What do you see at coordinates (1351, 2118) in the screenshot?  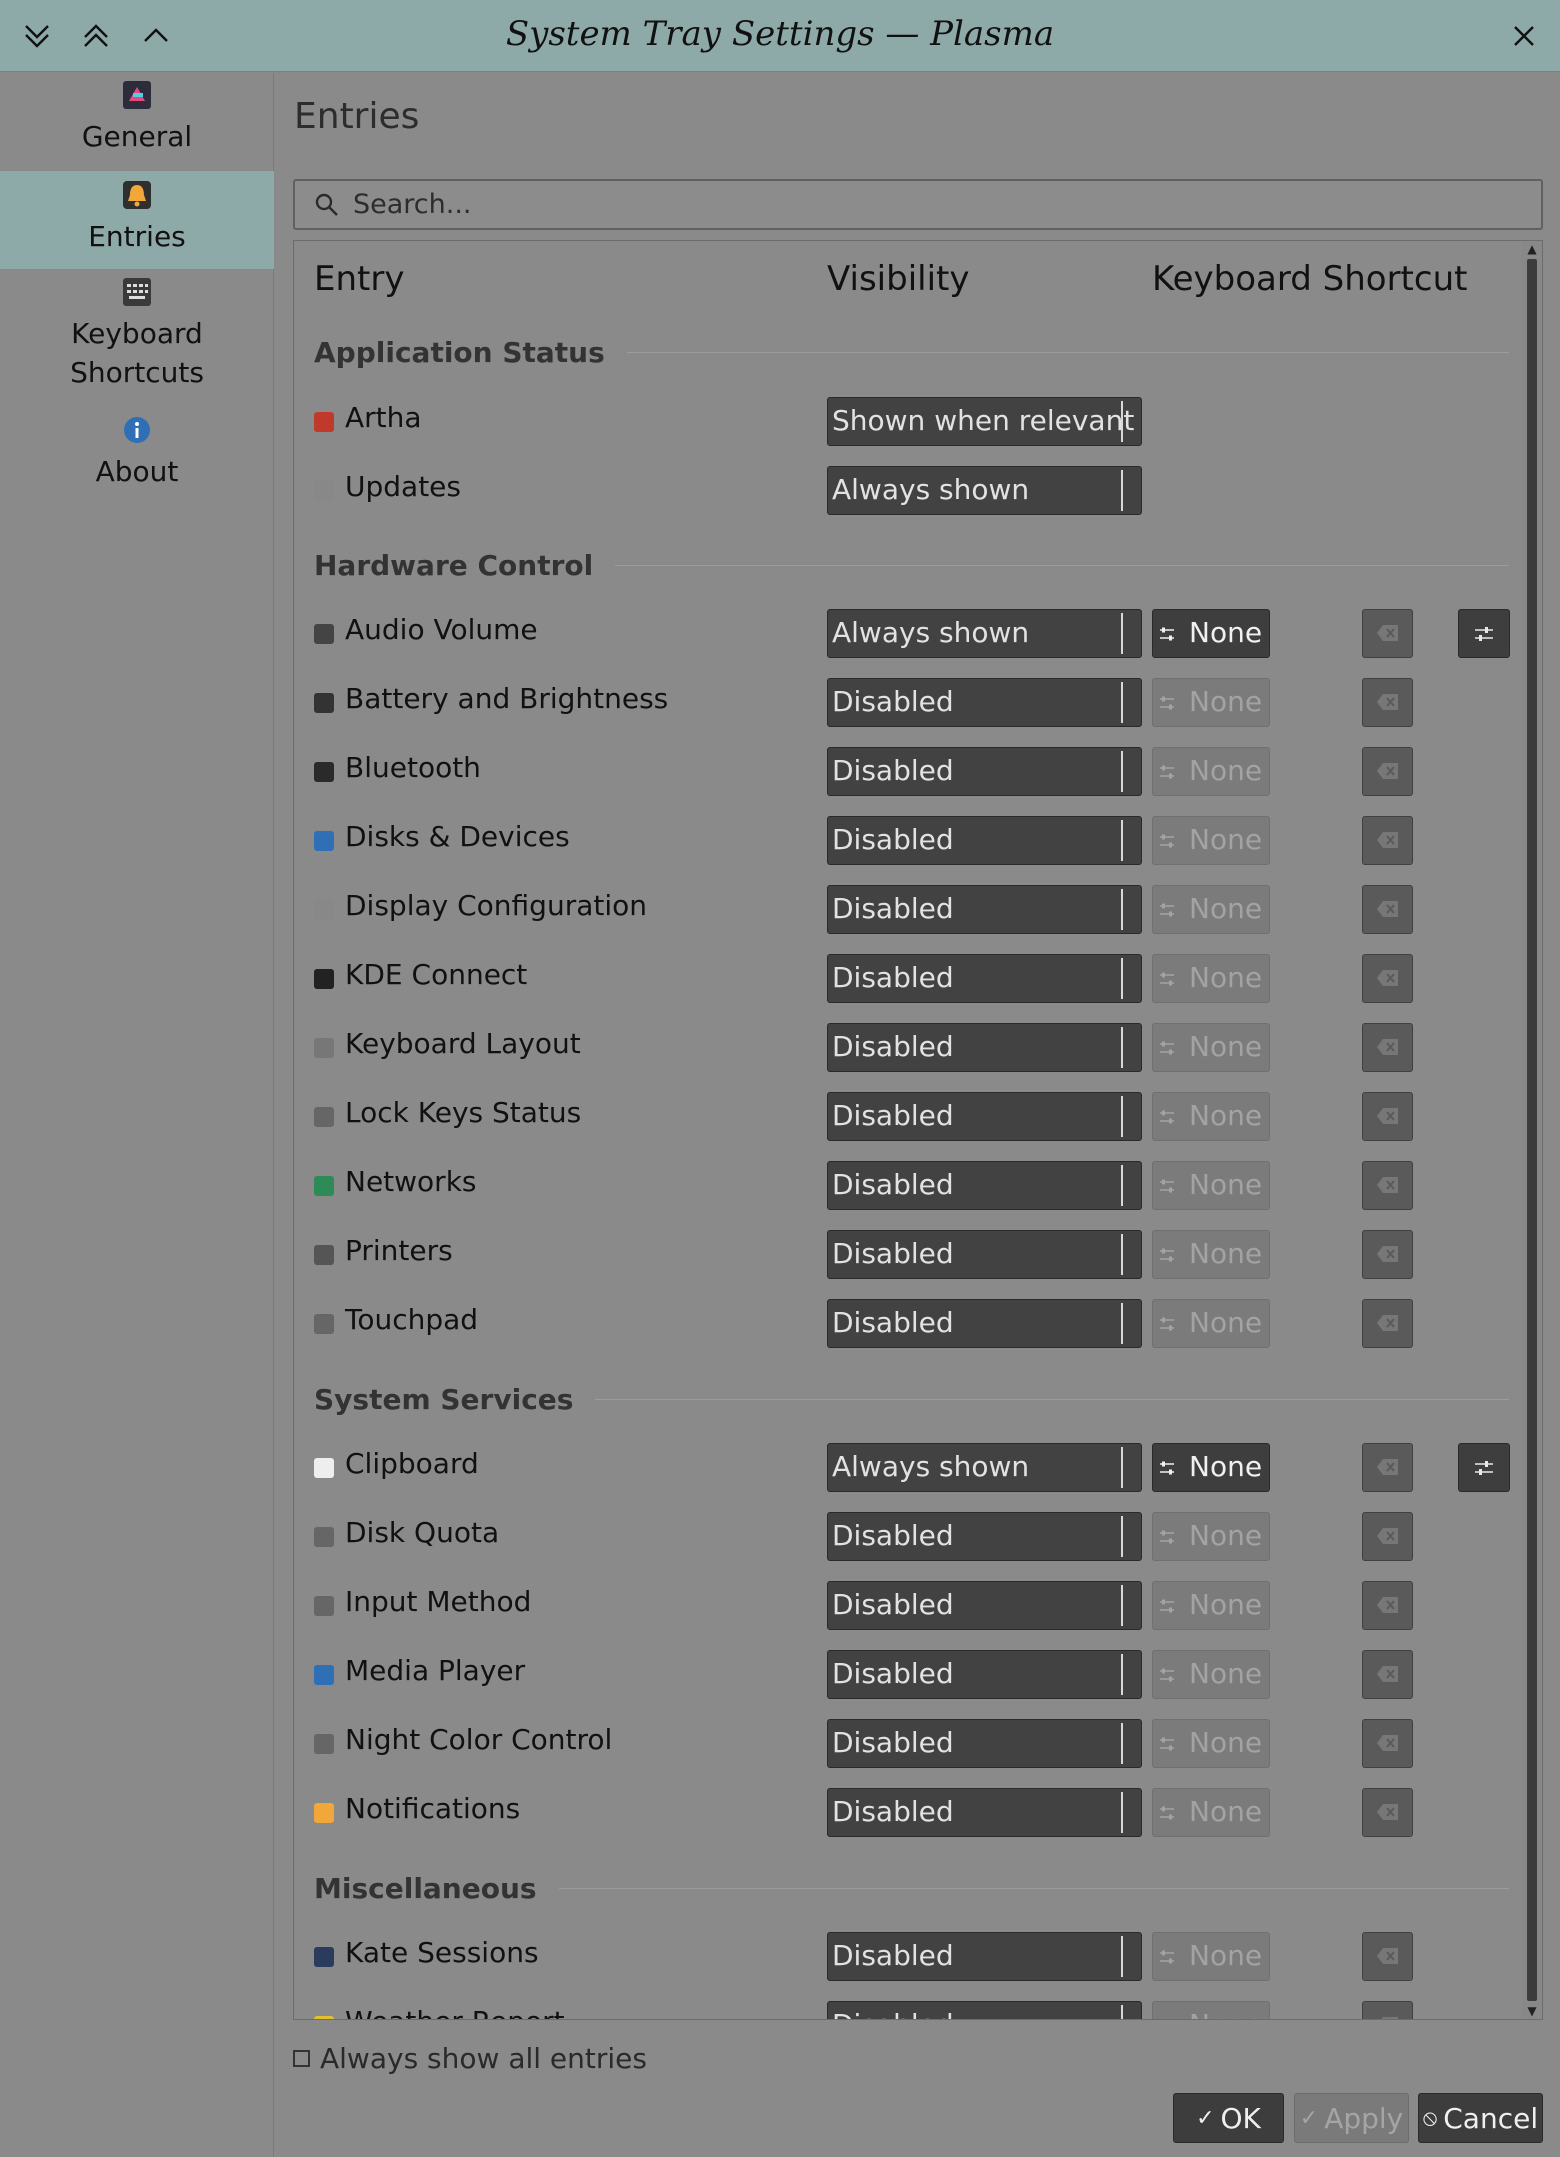 I see `apply-button: ✓ Apply` at bounding box center [1351, 2118].